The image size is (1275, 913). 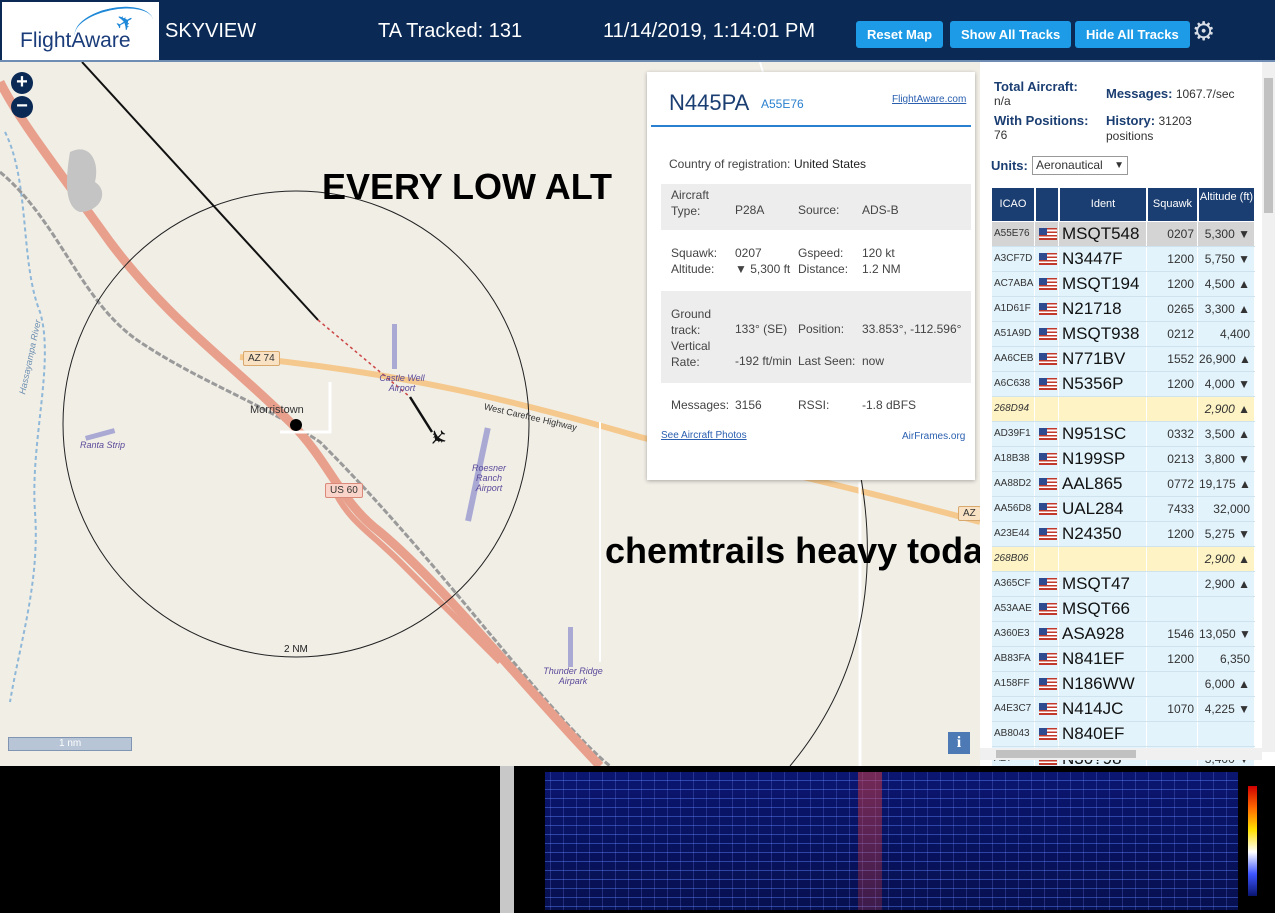 What do you see at coordinates (1227, 434) in the screenshot?
I see `altitude-cell: 3,500 ▲` at bounding box center [1227, 434].